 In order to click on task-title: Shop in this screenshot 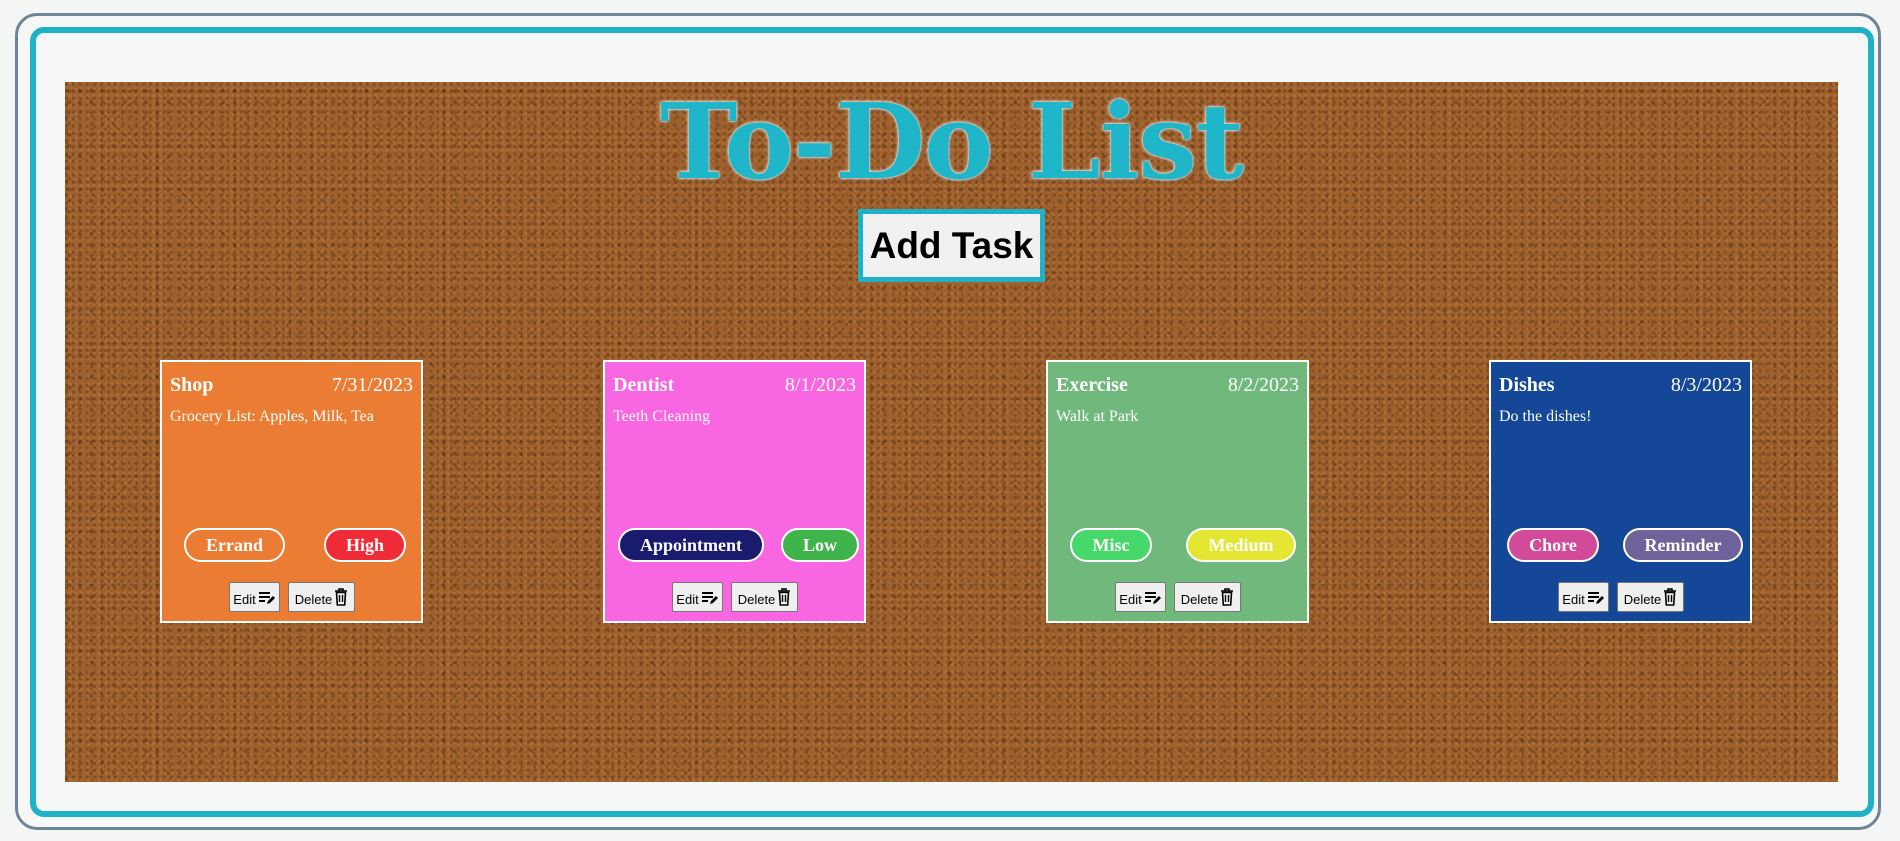, I will do `click(192, 385)`.